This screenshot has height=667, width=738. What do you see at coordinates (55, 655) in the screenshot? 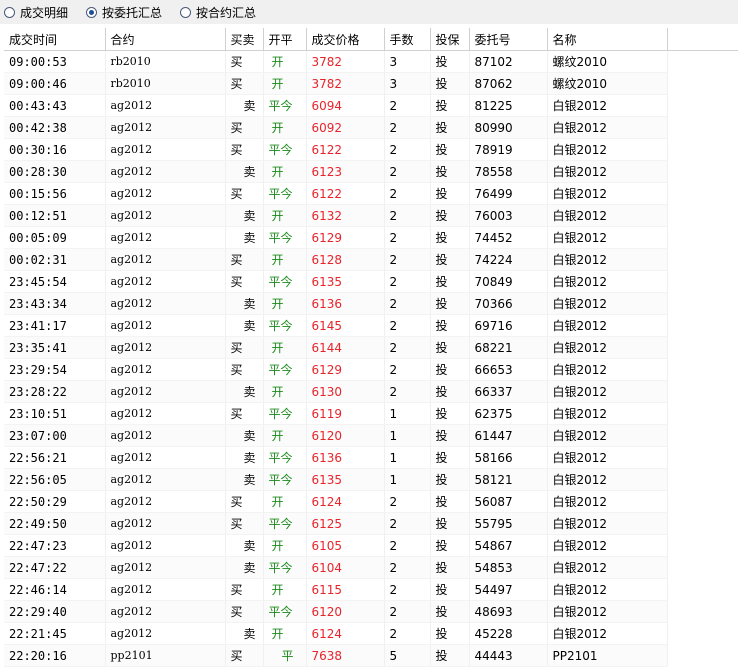
I see `time-cell: 22:20:16` at bounding box center [55, 655].